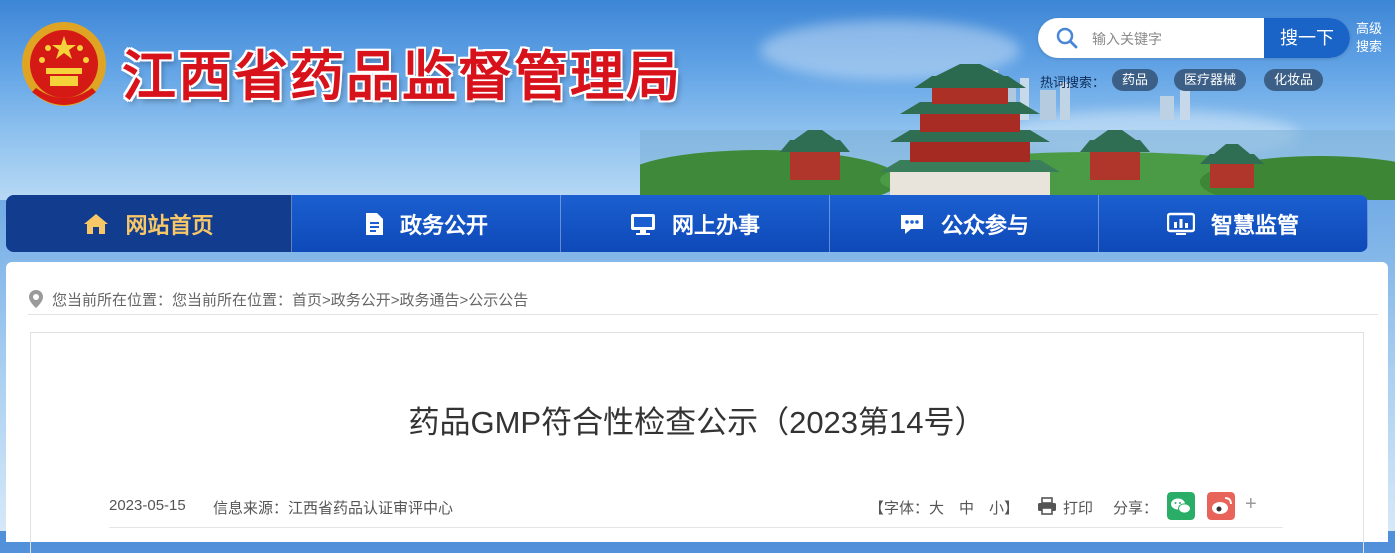 The width and height of the screenshot is (1395, 553). I want to click on search-button: 搜一下, so click(1307, 38).